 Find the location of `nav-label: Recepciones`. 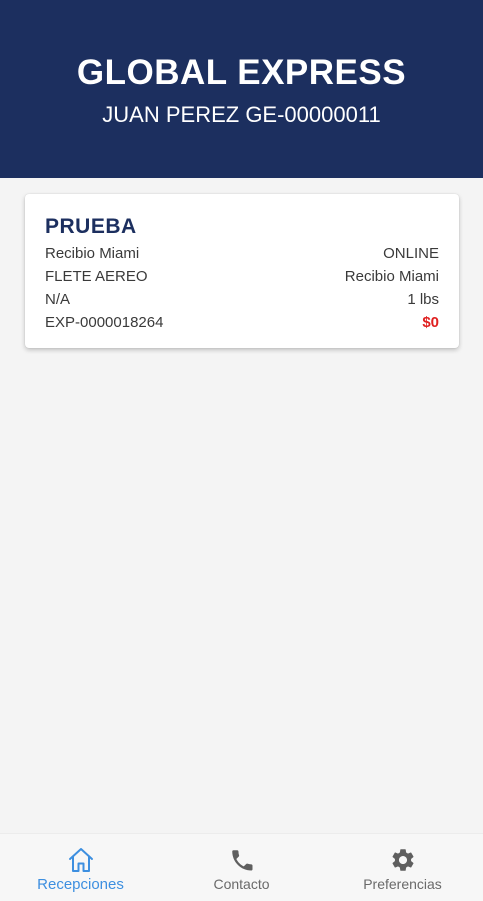

nav-label: Recepciones is located at coordinates (80, 884).